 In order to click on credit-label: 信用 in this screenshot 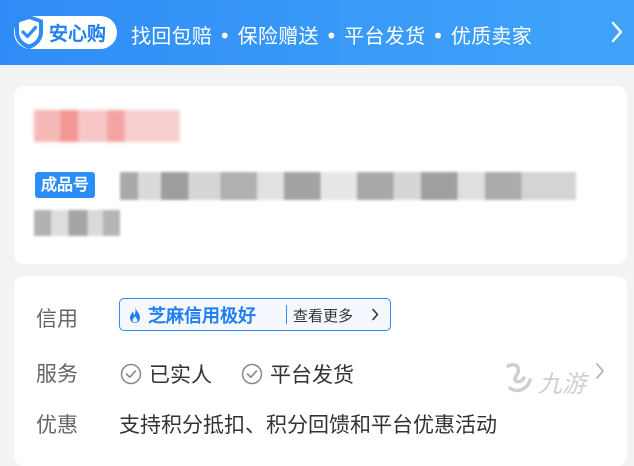, I will do `click(57, 319)`.